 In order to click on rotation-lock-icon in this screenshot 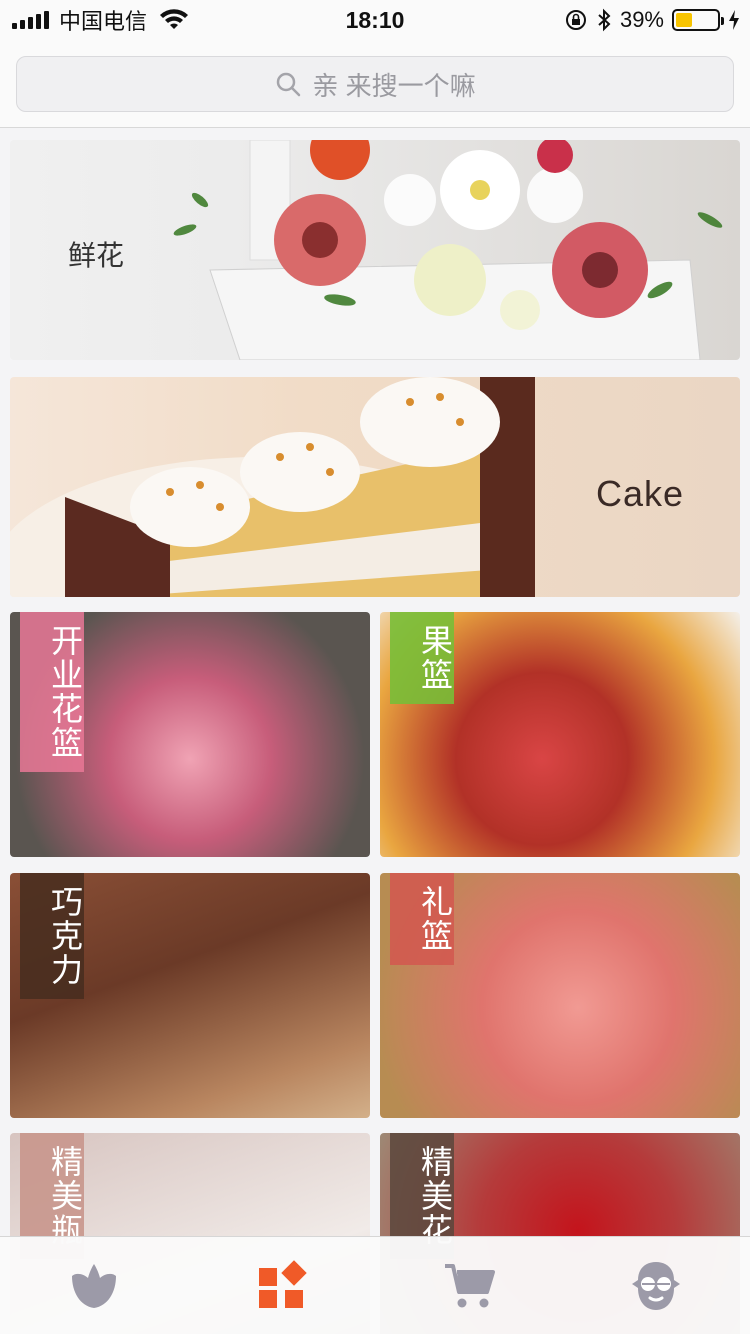, I will do `click(575, 20)`.